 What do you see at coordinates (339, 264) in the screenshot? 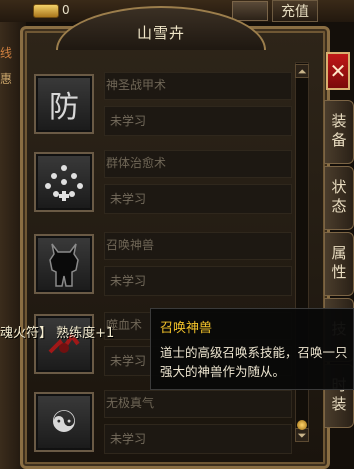
I see `tab-attributes: 属性` at bounding box center [339, 264].